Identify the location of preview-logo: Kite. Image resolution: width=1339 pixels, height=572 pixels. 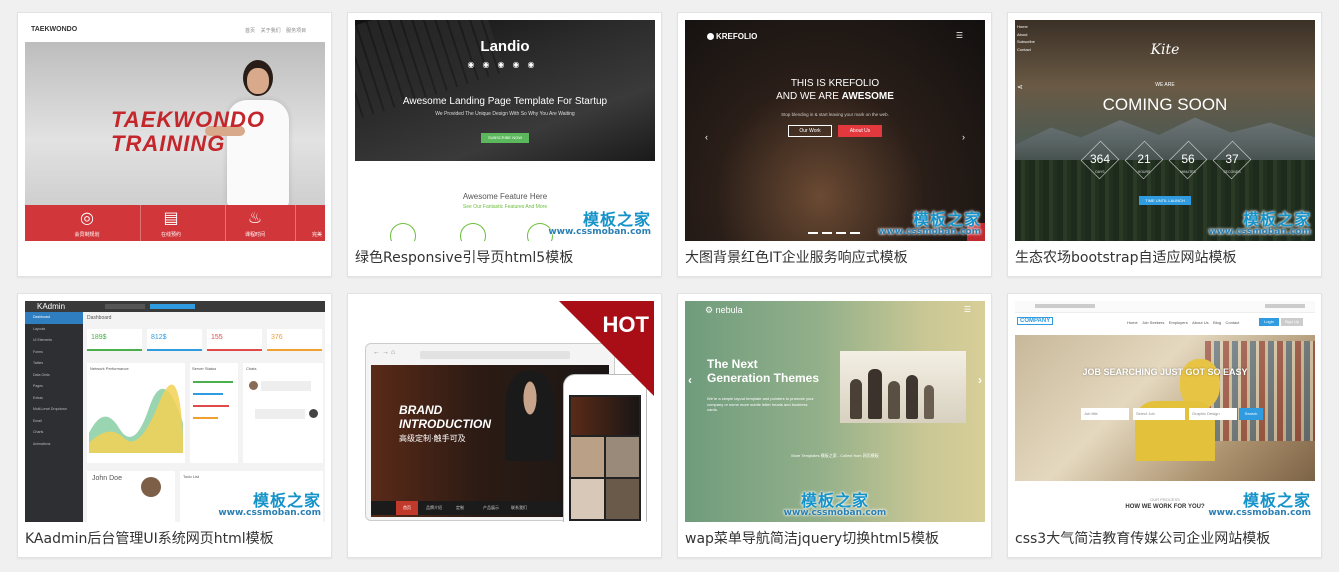
(1165, 50).